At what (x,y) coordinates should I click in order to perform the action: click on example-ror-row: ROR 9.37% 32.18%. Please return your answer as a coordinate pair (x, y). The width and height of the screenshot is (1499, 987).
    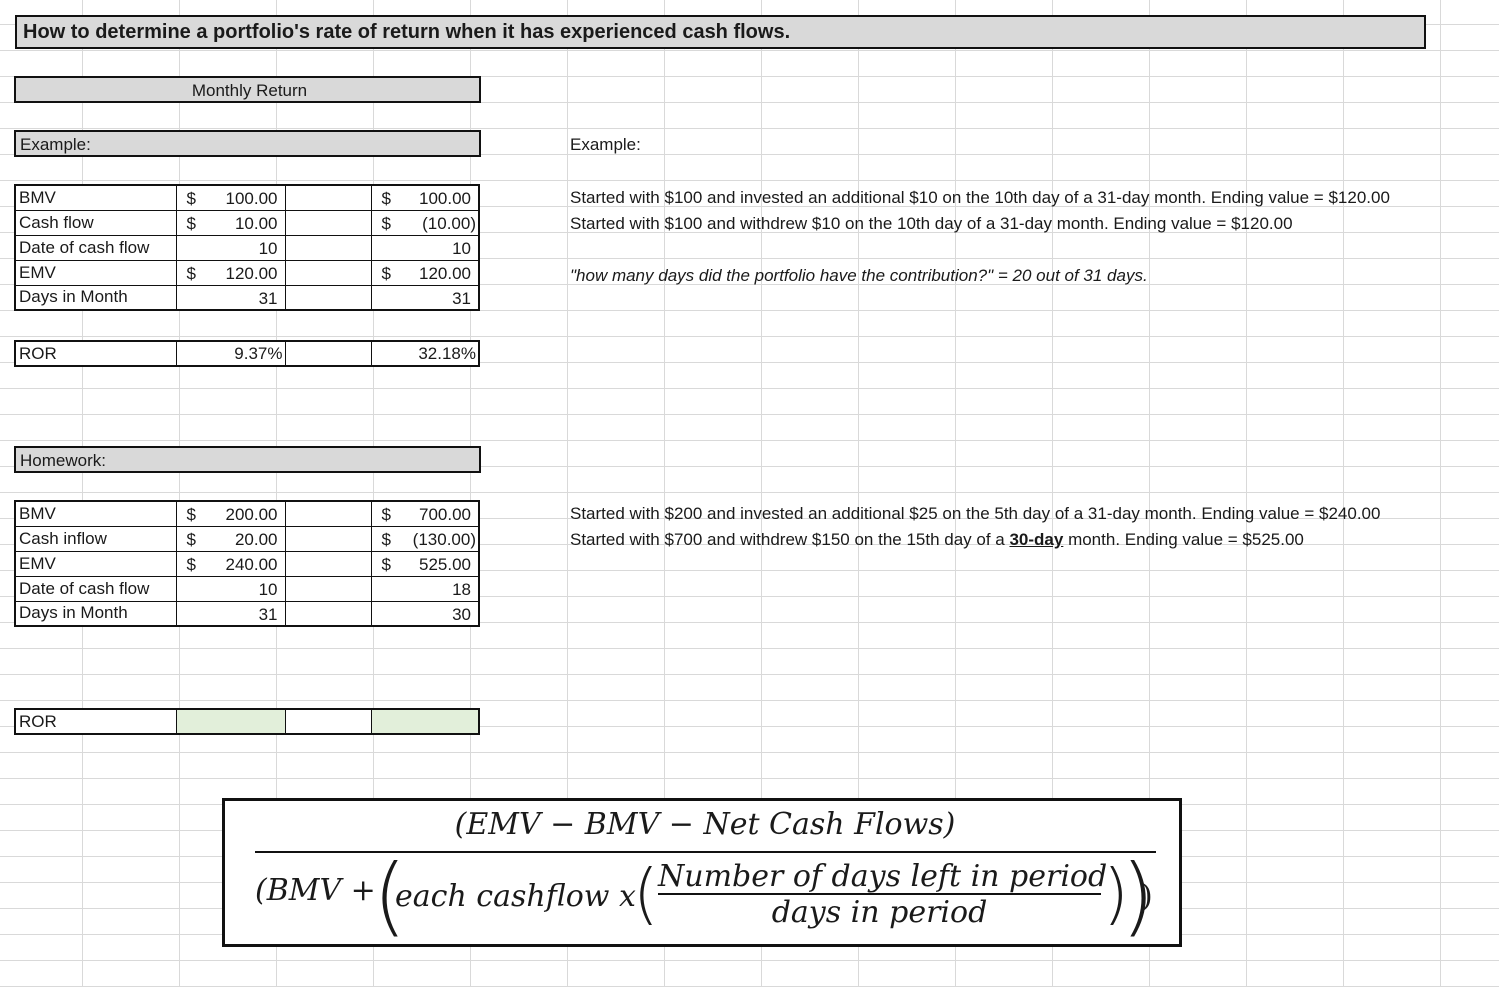
    Looking at the image, I should click on (247, 353).